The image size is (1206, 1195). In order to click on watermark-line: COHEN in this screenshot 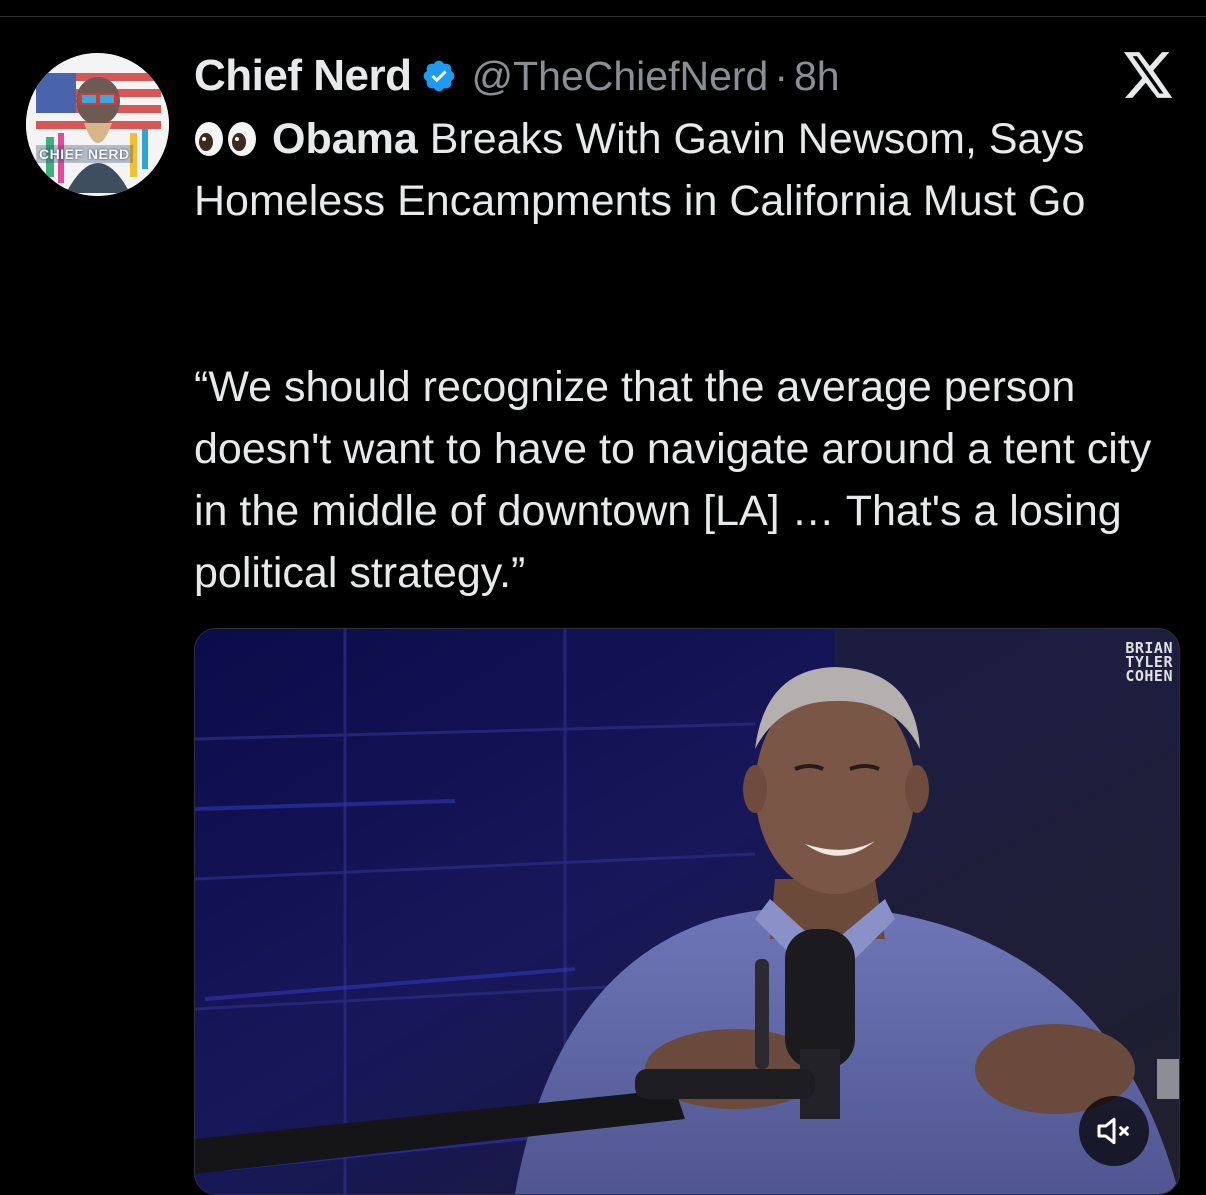, I will do `click(1149, 676)`.